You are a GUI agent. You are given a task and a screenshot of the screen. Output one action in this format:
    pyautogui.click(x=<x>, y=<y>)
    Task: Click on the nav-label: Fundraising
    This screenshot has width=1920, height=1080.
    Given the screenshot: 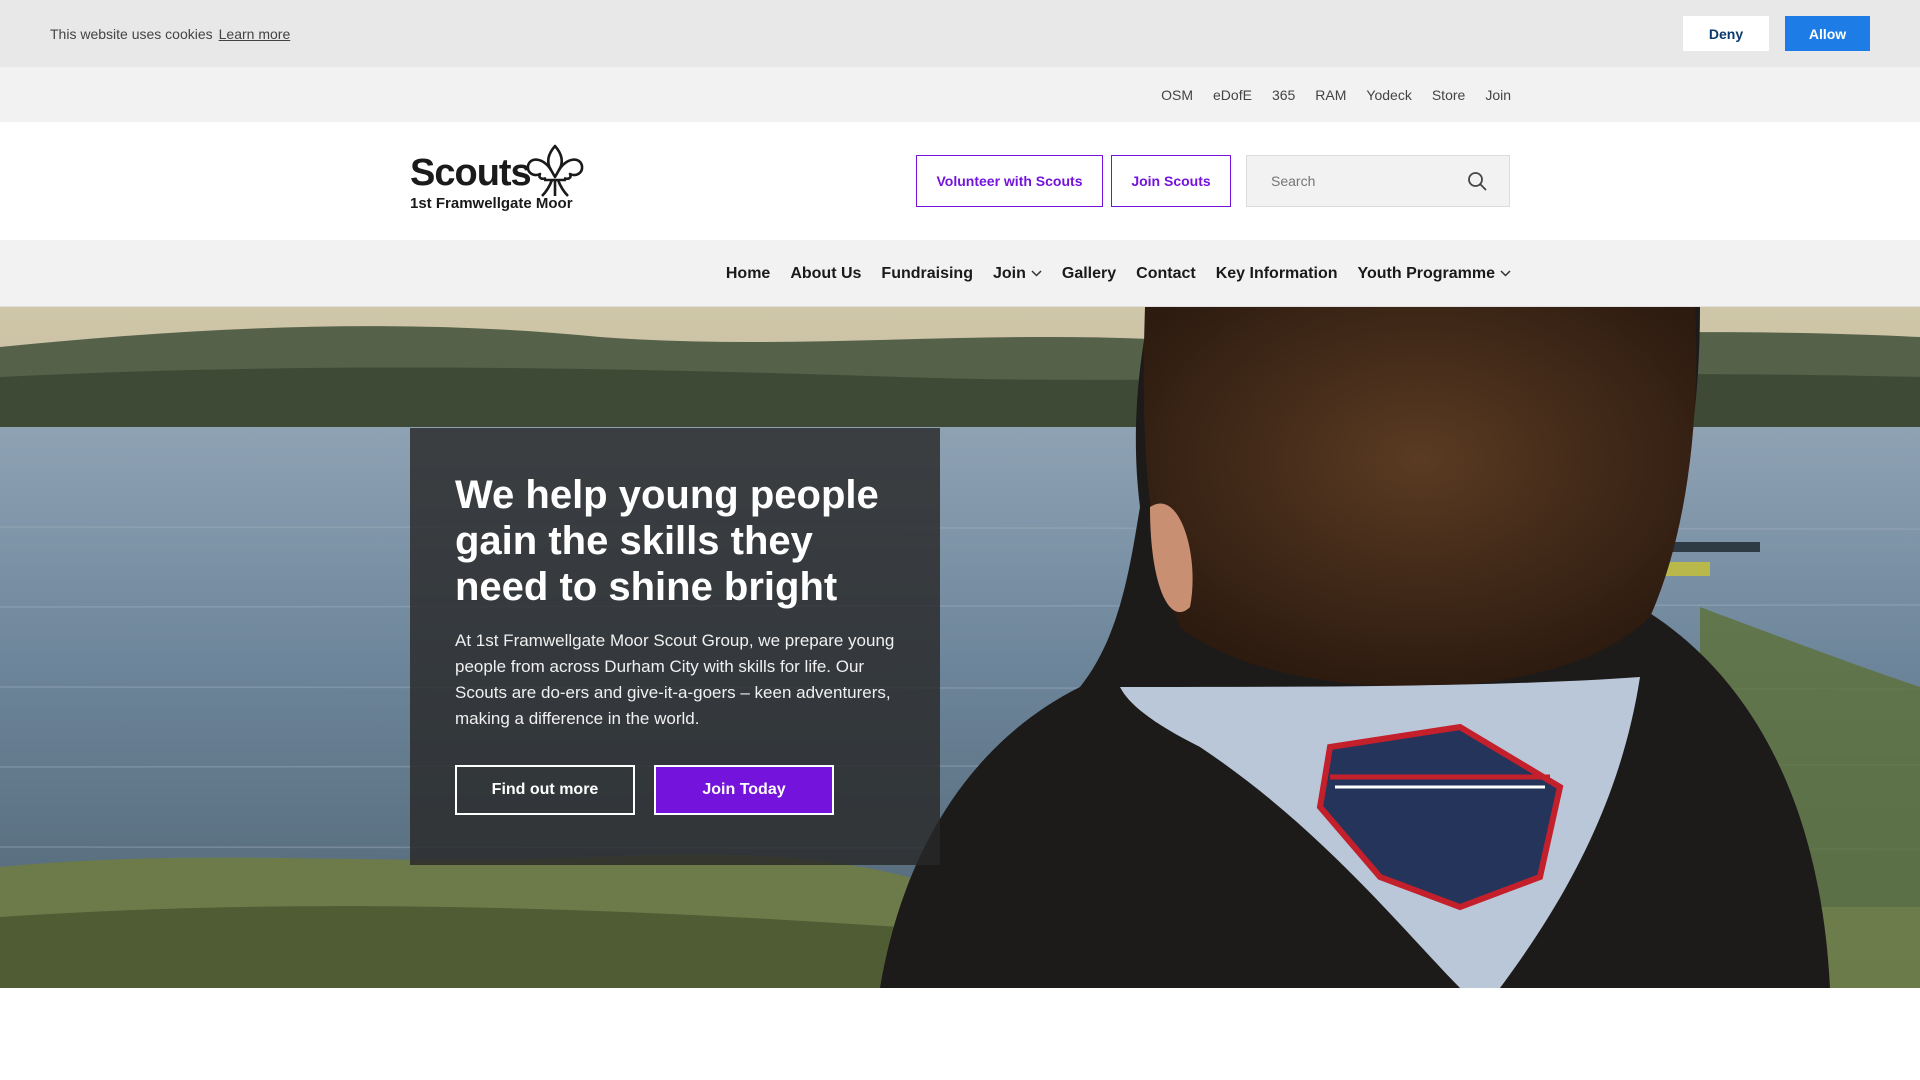 What is the action you would take?
    pyautogui.click(x=927, y=273)
    